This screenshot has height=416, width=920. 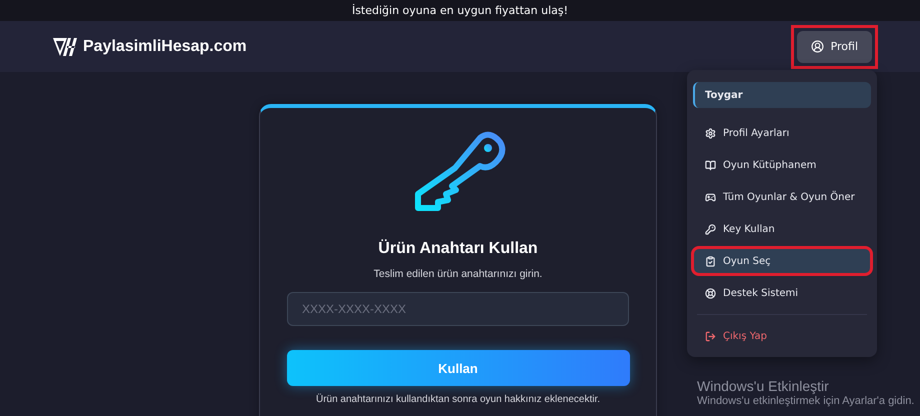 What do you see at coordinates (782, 261) in the screenshot?
I see `menu-item: Oyun Seç` at bounding box center [782, 261].